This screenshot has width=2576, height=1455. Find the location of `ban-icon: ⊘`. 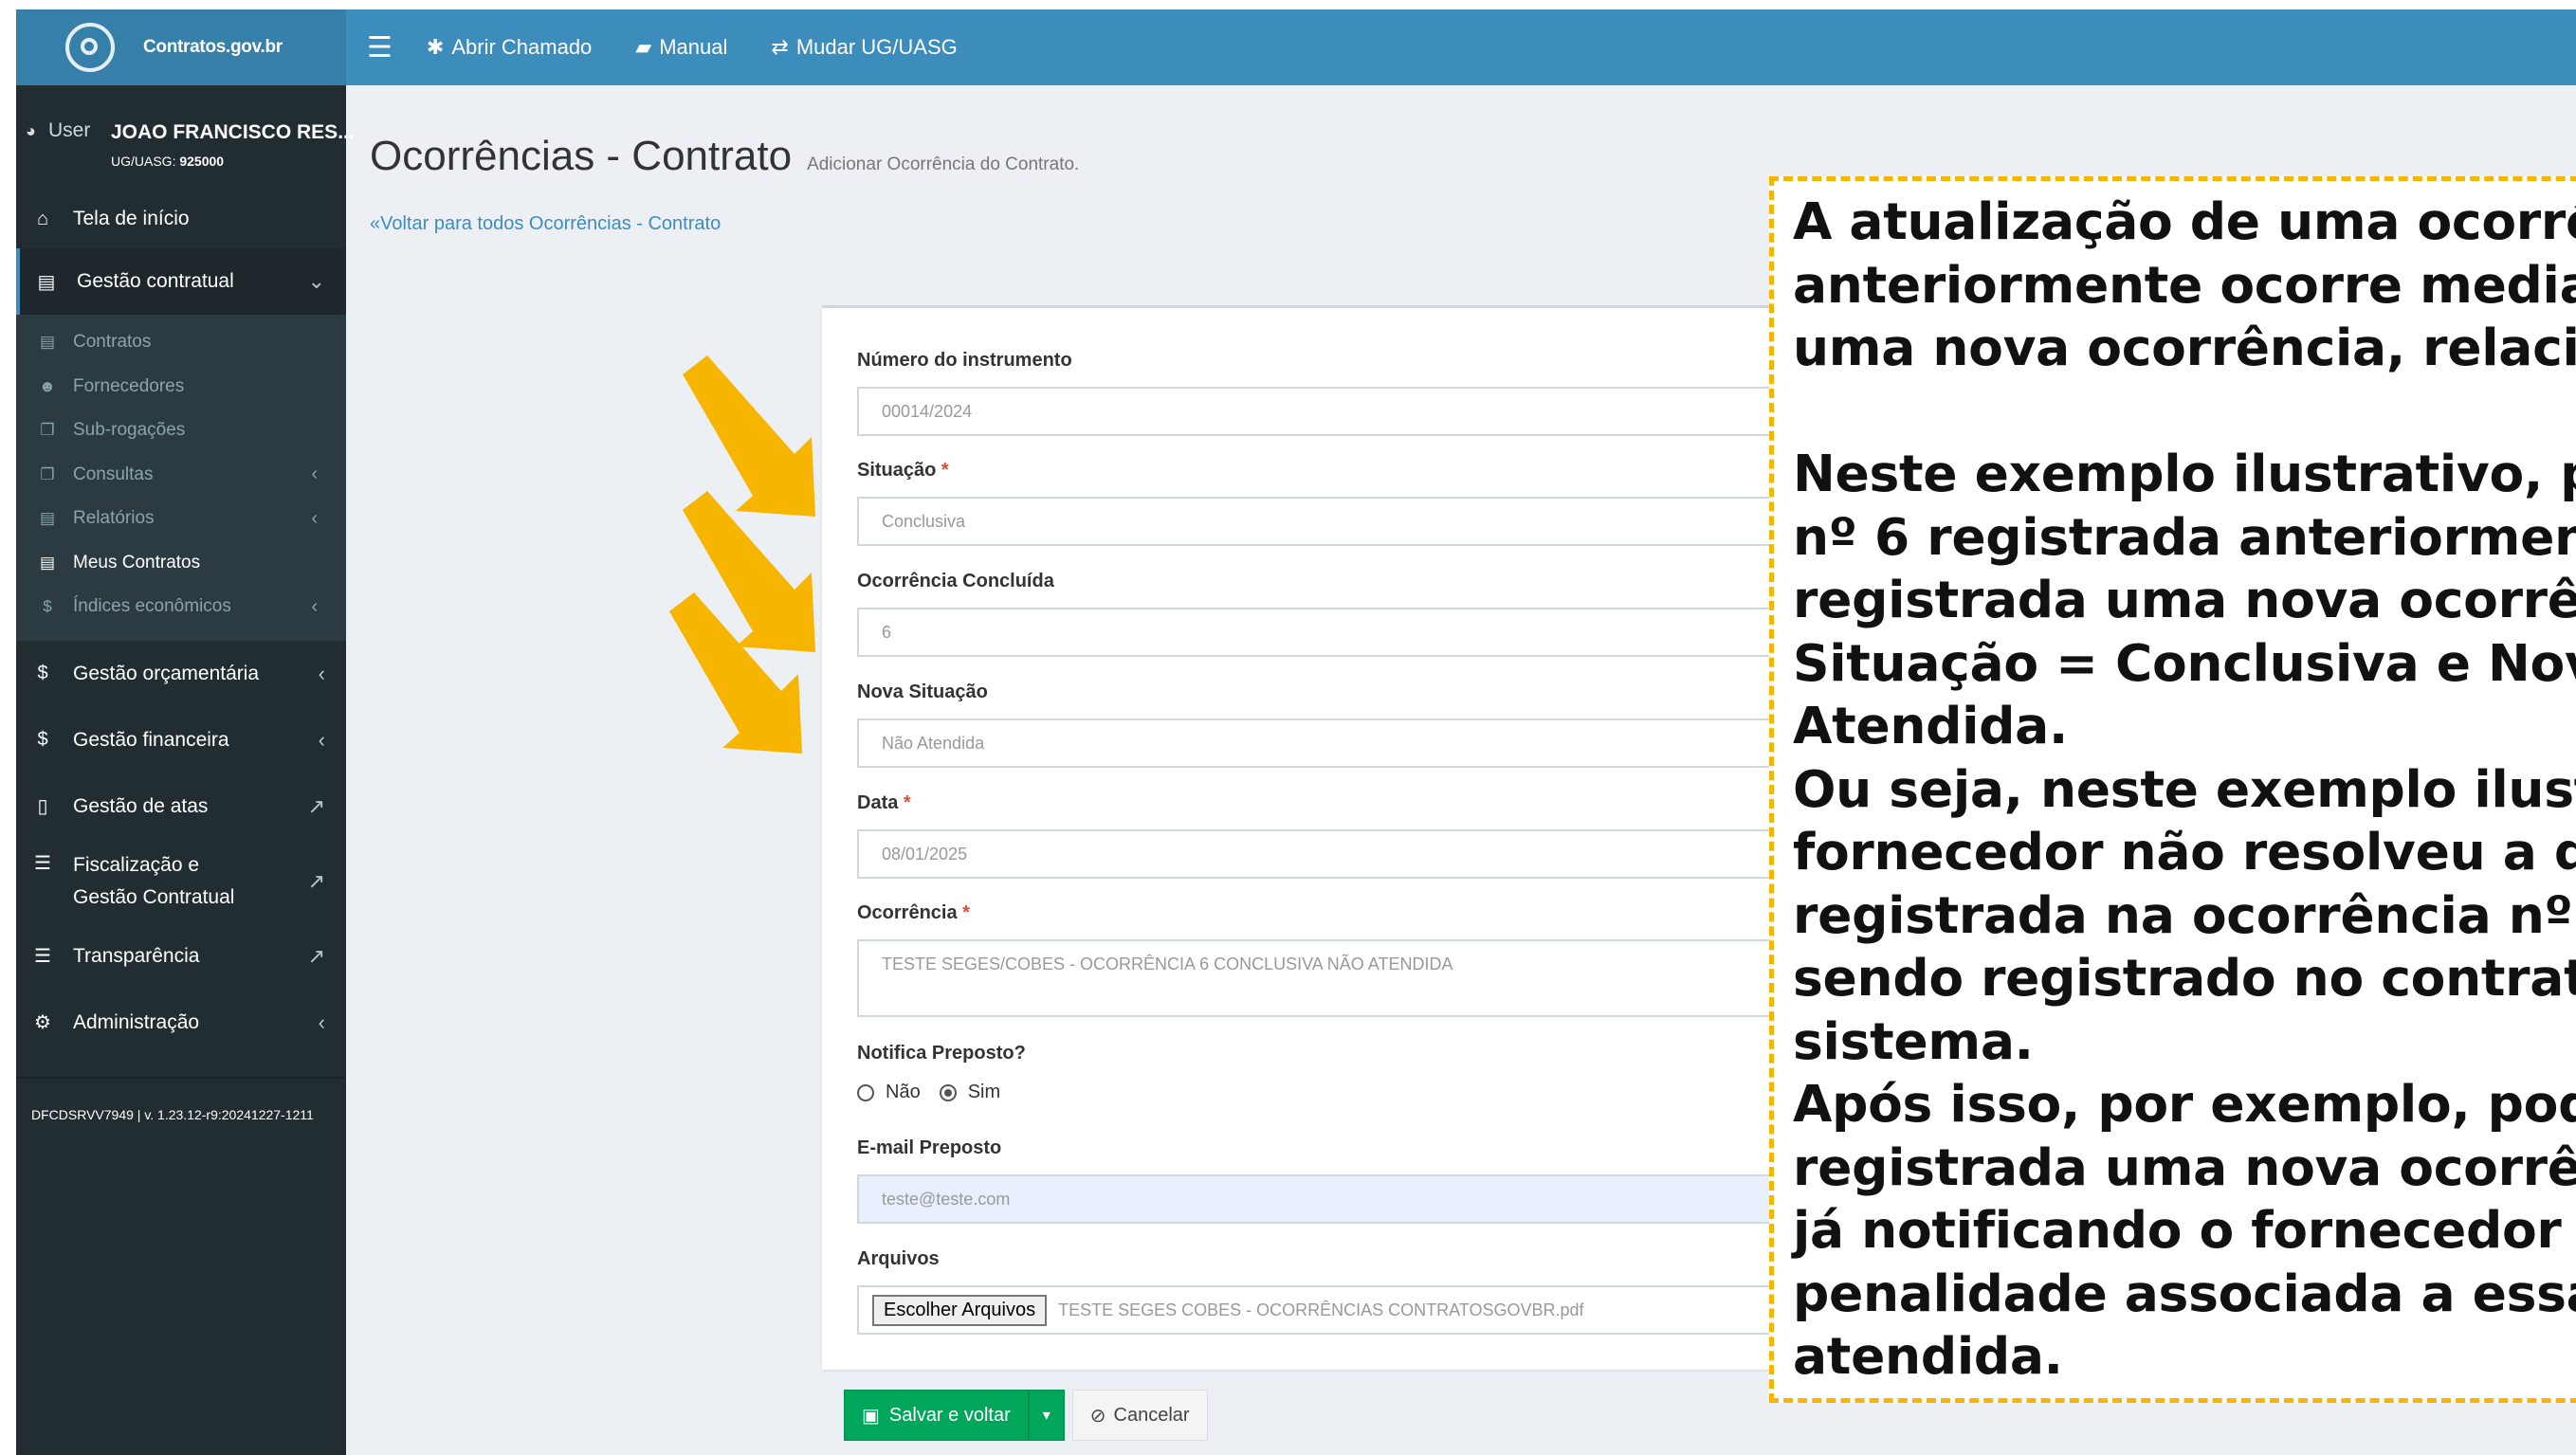

ban-icon: ⊘ is located at coordinates (1097, 1416).